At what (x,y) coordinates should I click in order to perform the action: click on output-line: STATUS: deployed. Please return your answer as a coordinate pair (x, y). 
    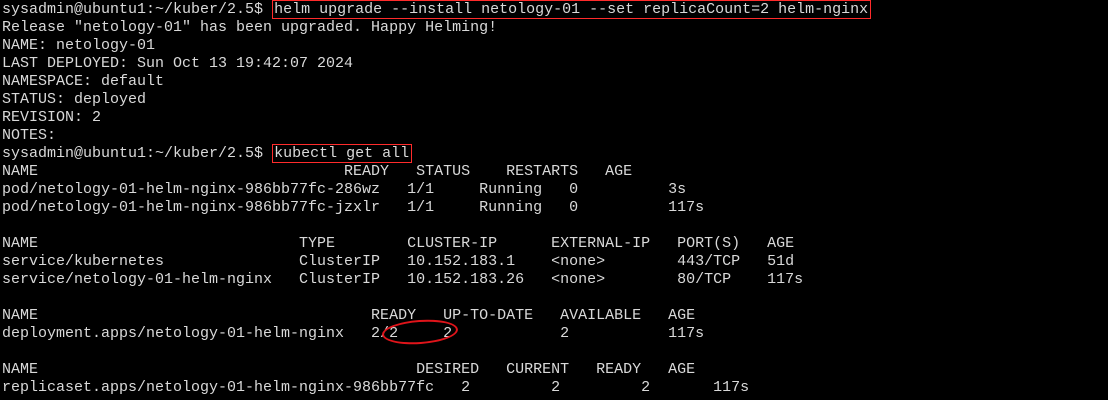
    Looking at the image, I should click on (74, 99).